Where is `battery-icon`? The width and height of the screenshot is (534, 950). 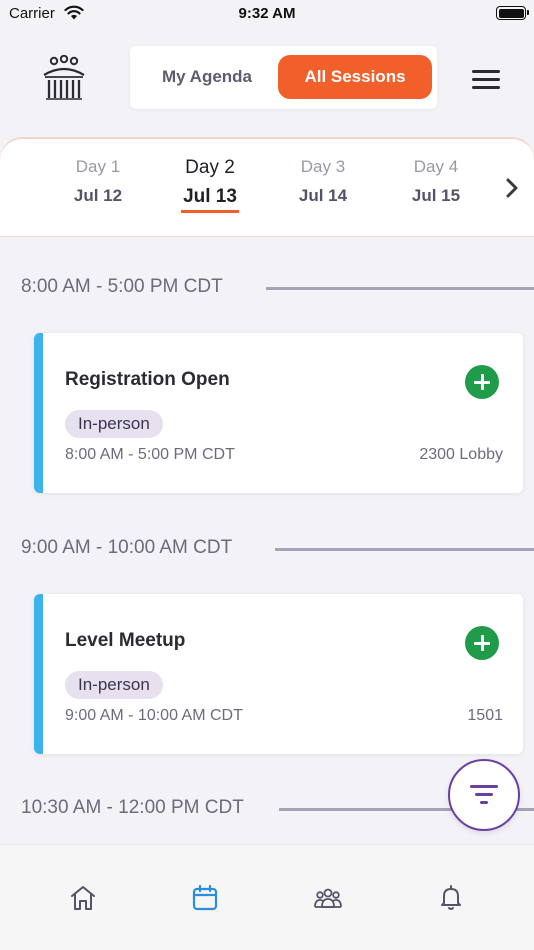 battery-icon is located at coordinates (512, 13).